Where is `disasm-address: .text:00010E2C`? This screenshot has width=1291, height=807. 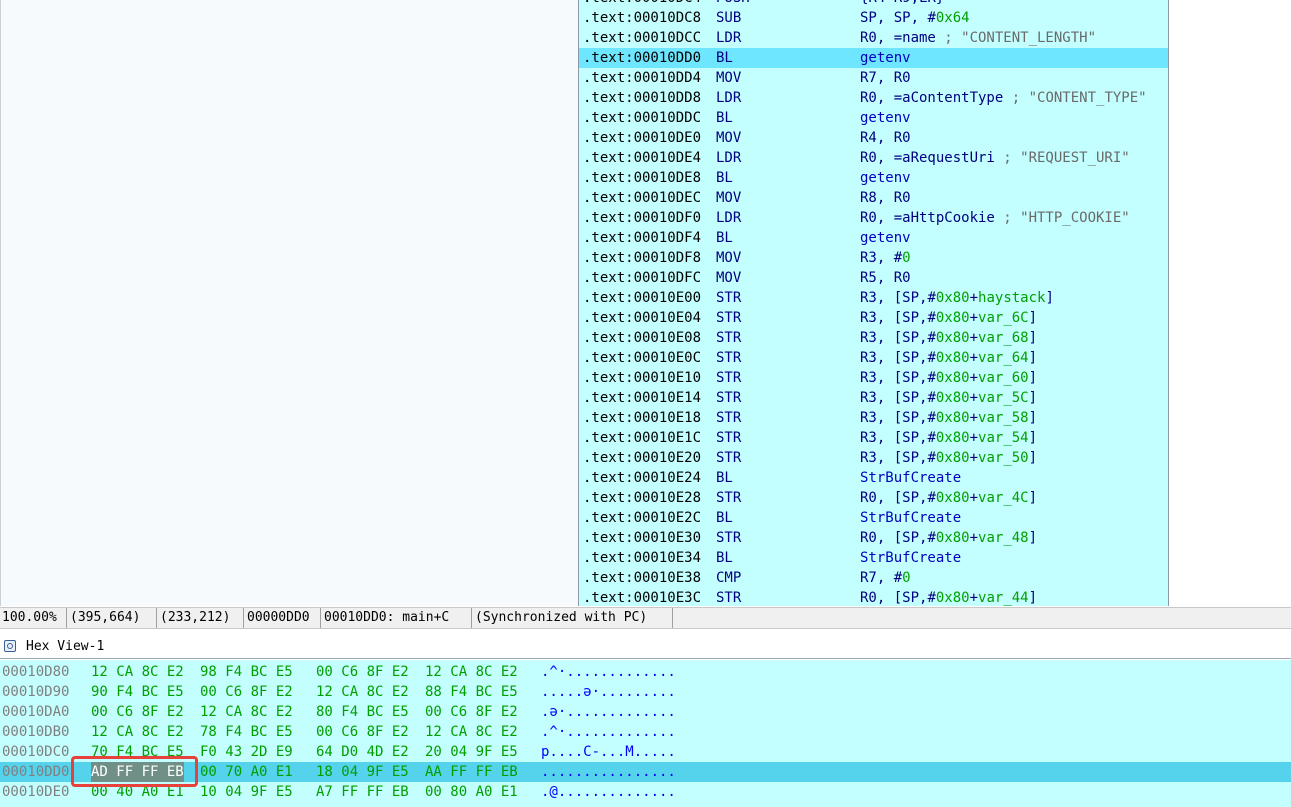 disasm-address: .text:00010E2C is located at coordinates (642, 518).